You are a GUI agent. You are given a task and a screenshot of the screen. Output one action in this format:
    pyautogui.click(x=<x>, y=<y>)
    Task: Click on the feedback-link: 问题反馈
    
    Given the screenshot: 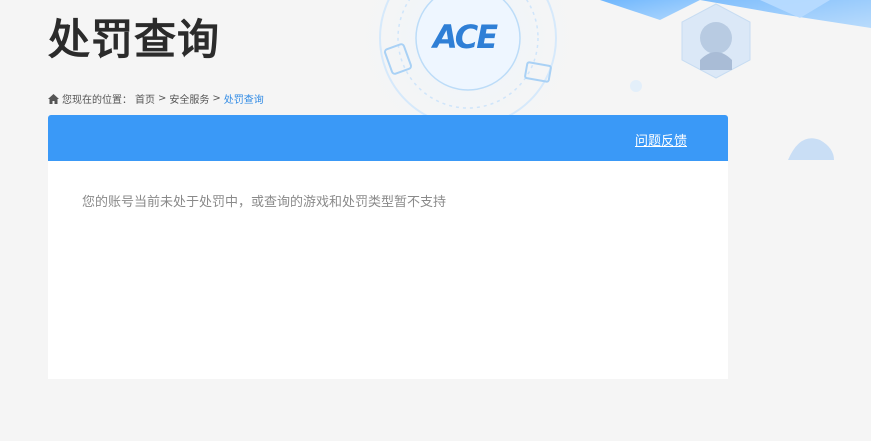 What is the action you would take?
    pyautogui.click(x=661, y=139)
    